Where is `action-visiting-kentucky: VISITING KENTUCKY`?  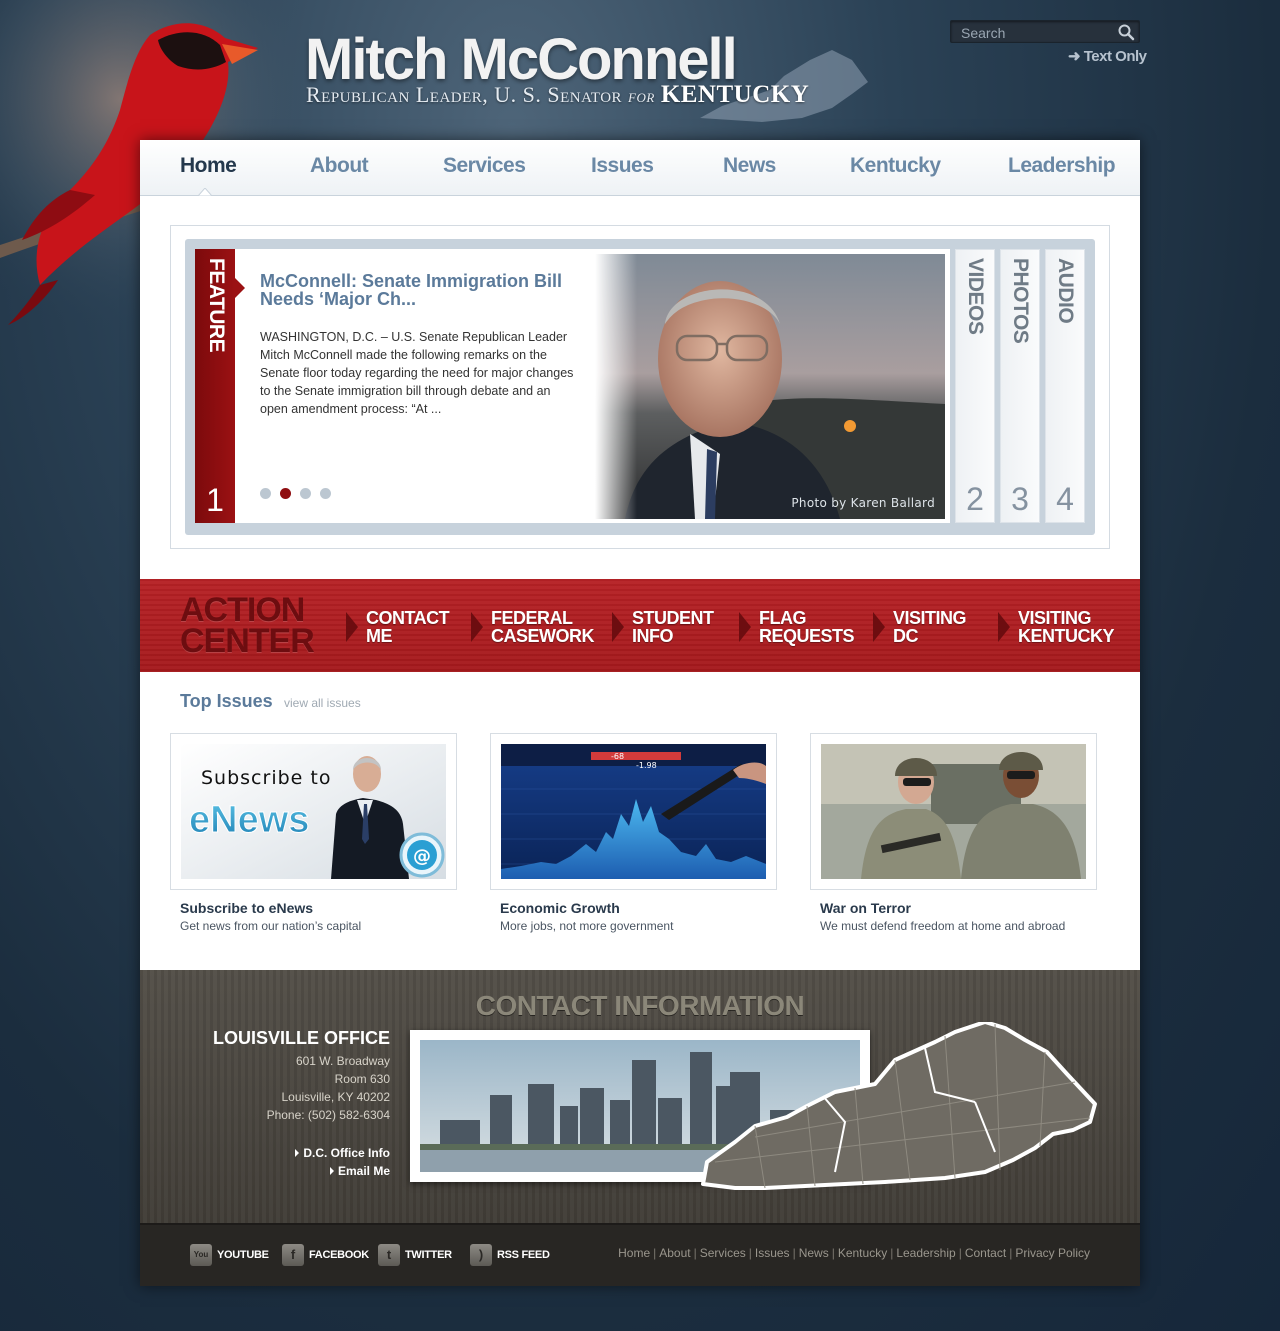 action-visiting-kentucky: VISITING KENTUCKY is located at coordinates (1066, 627).